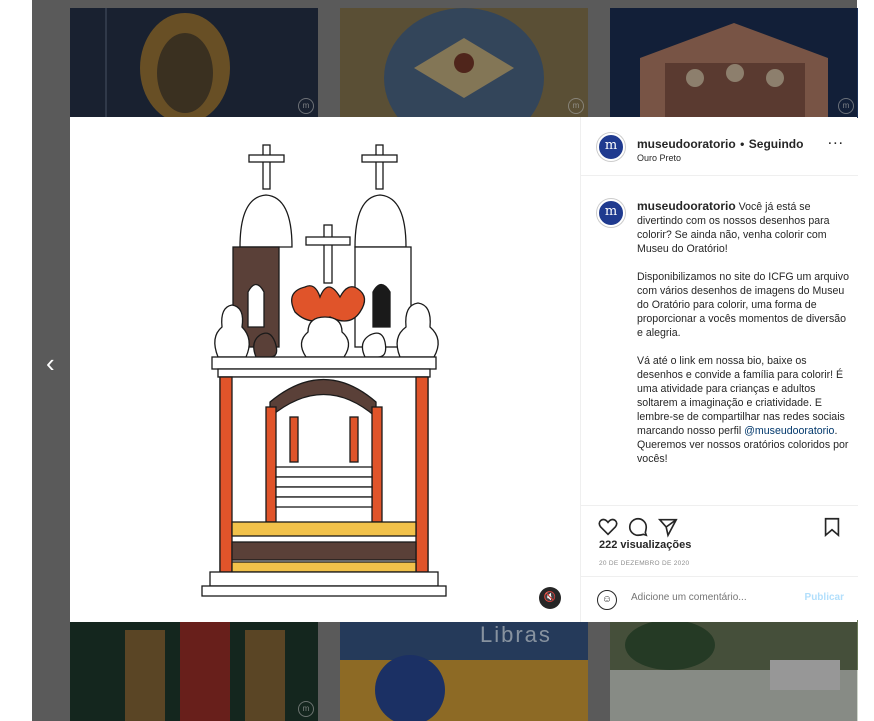 The height and width of the screenshot is (721, 874). Describe the element at coordinates (644, 563) in the screenshot. I see `post-date: 20 DE DEZEMBRO DE 2020` at that location.